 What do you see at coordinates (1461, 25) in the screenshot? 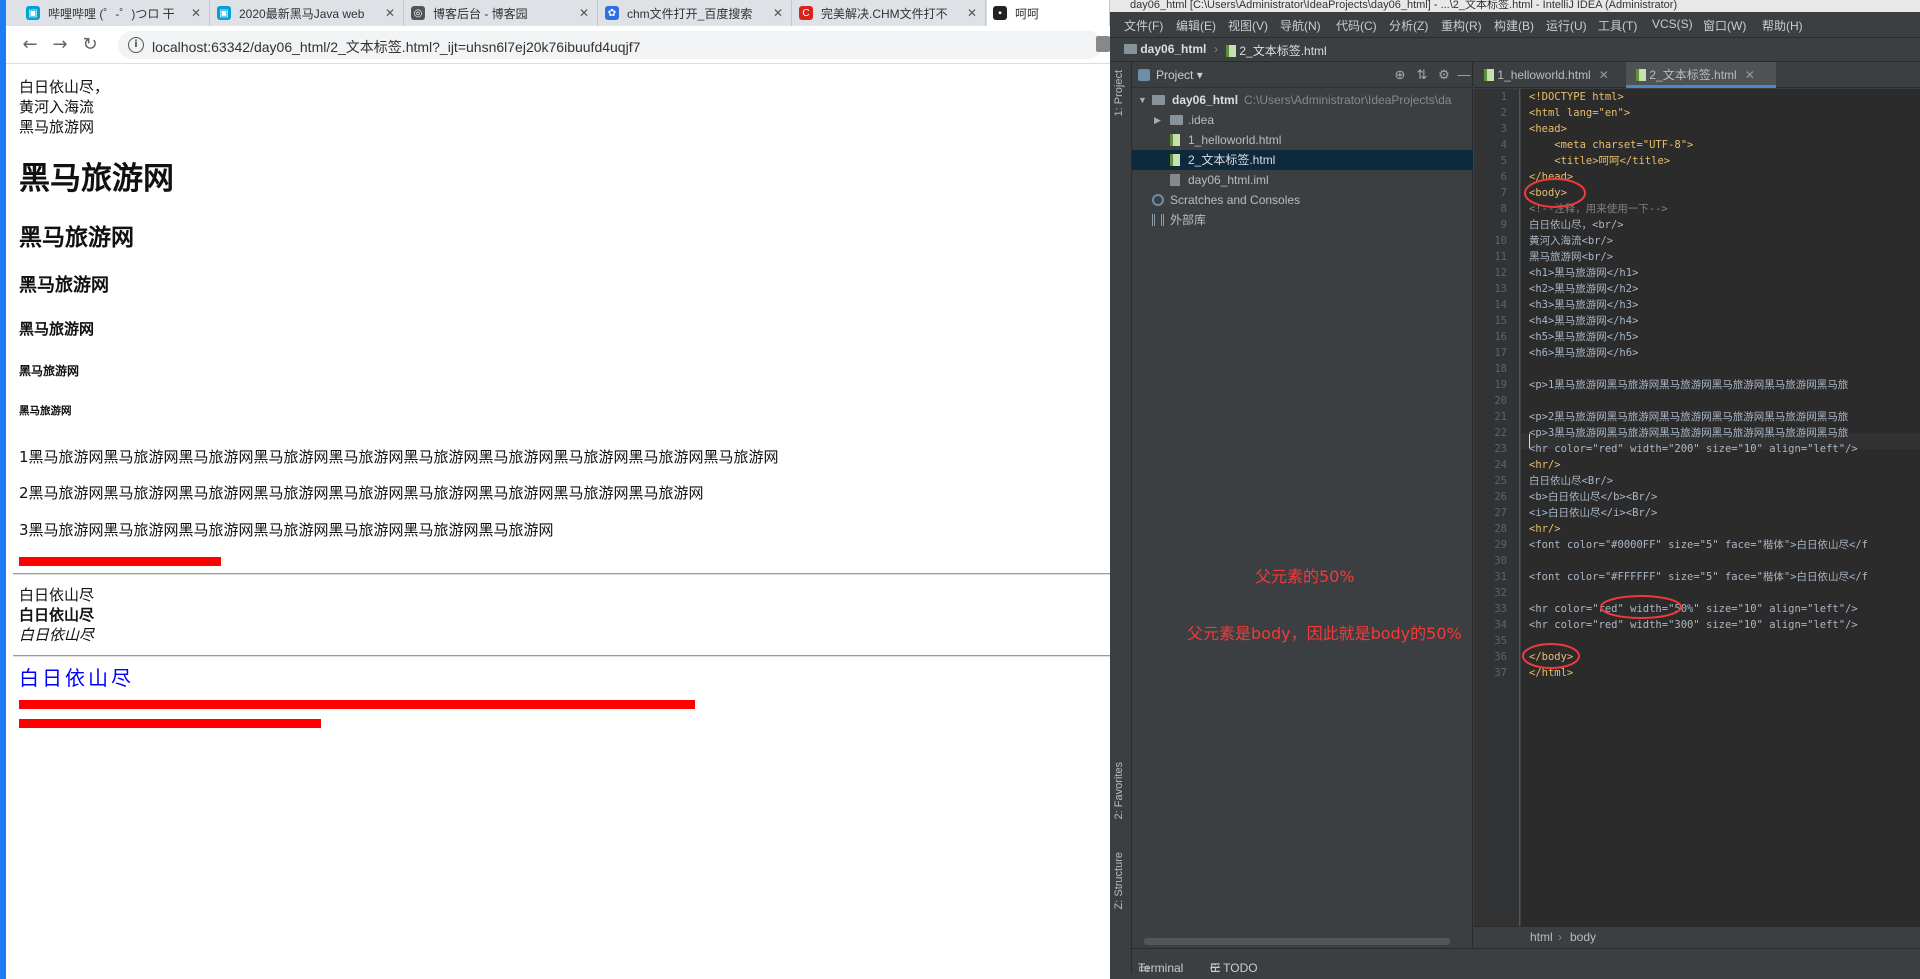
I see `menu-refactor: 重构(R)` at bounding box center [1461, 25].